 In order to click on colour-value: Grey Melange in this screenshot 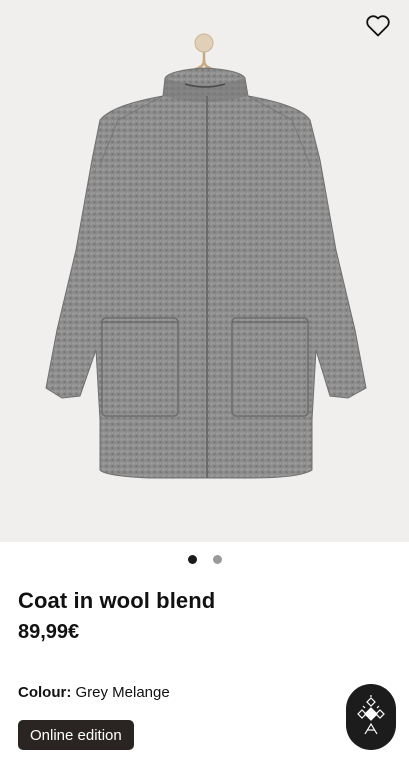, I will do `click(122, 692)`.